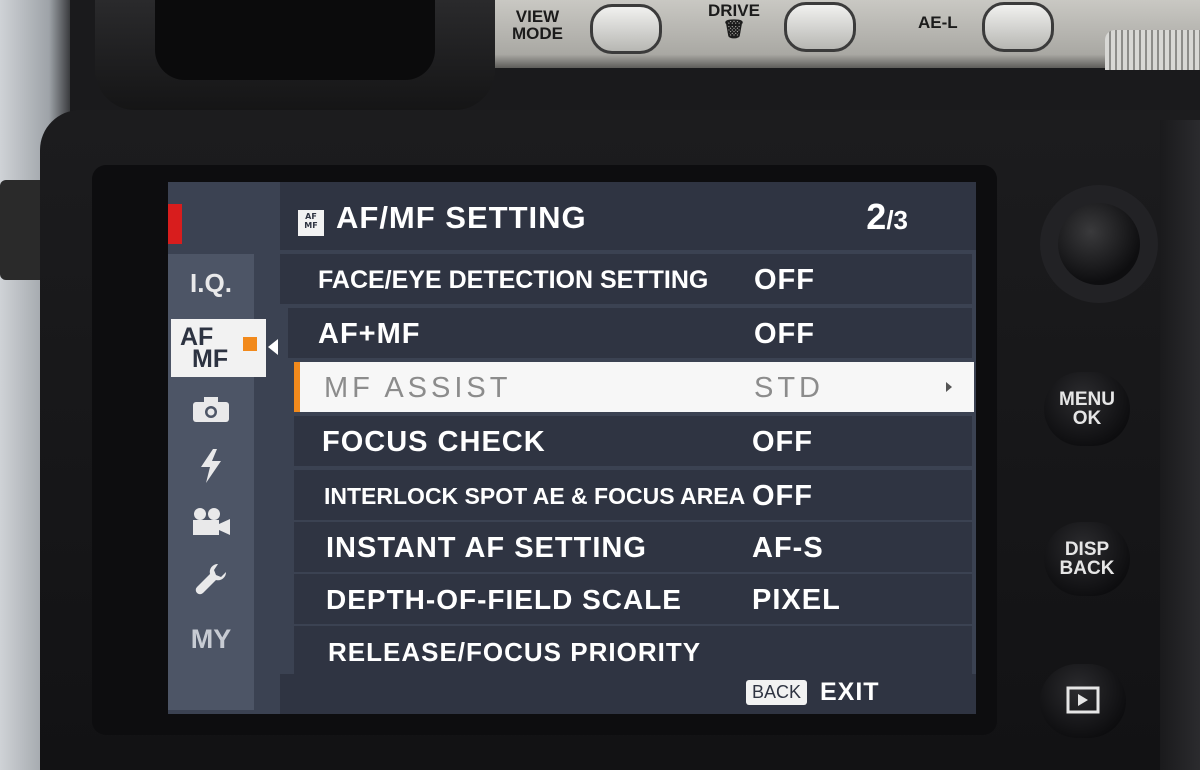  Describe the element at coordinates (633, 441) in the screenshot. I see `menu-item-focus-check: FOCUS CHECK OFF` at that location.